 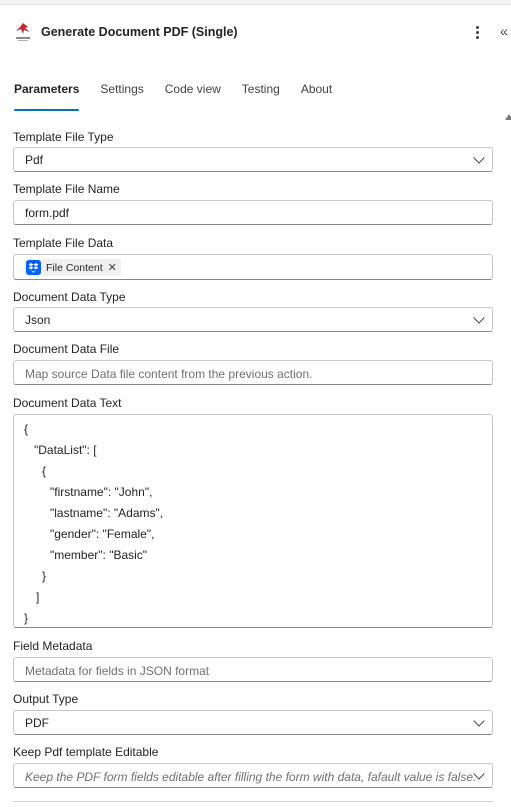 I want to click on tab-about: About, so click(x=316, y=93).